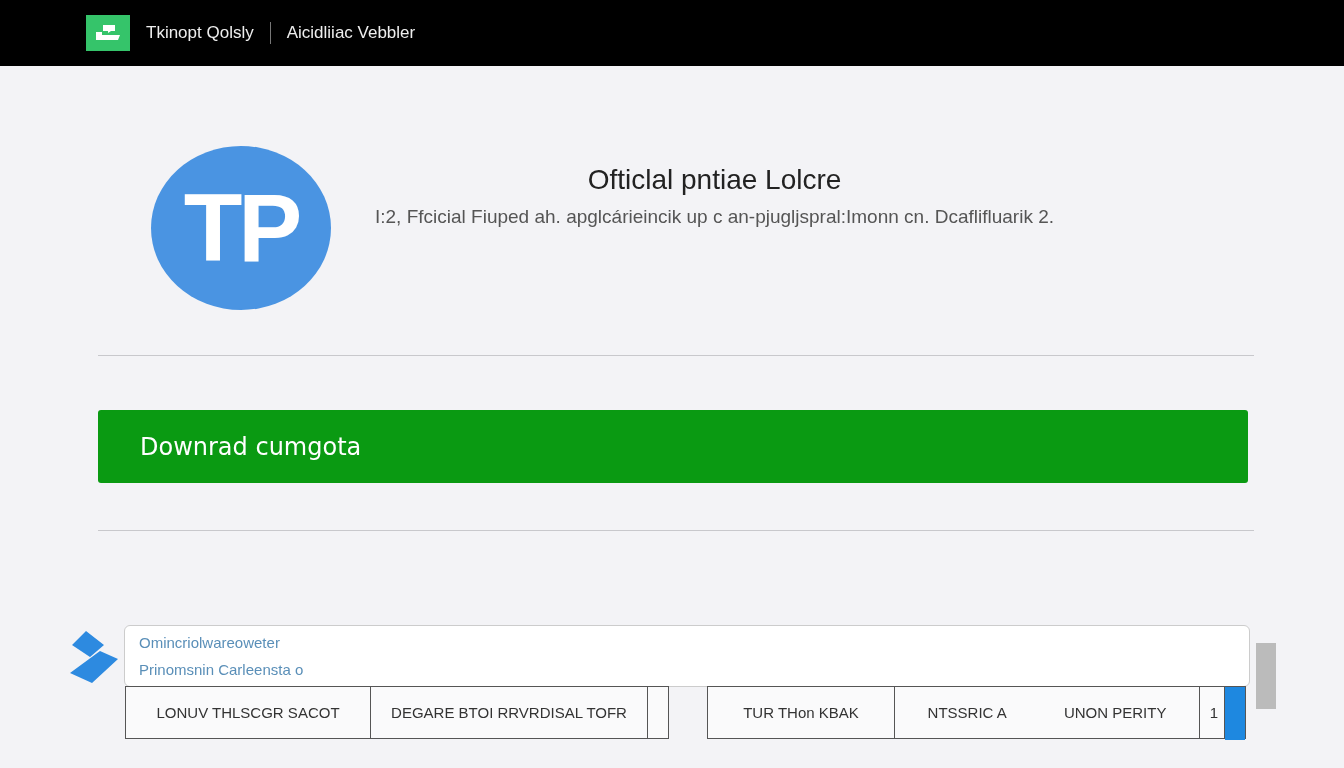 This screenshot has height=768, width=1344. Describe the element at coordinates (351, 33) in the screenshot. I see `section-title: Aicidliiac Vebbler` at that location.